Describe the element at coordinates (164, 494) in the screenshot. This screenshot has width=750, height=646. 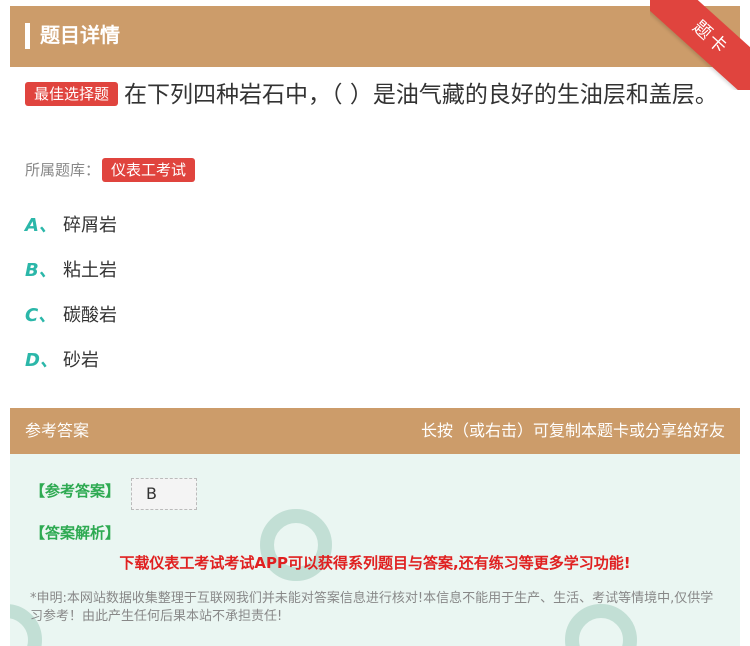
I see `answer-value-image: B` at that location.